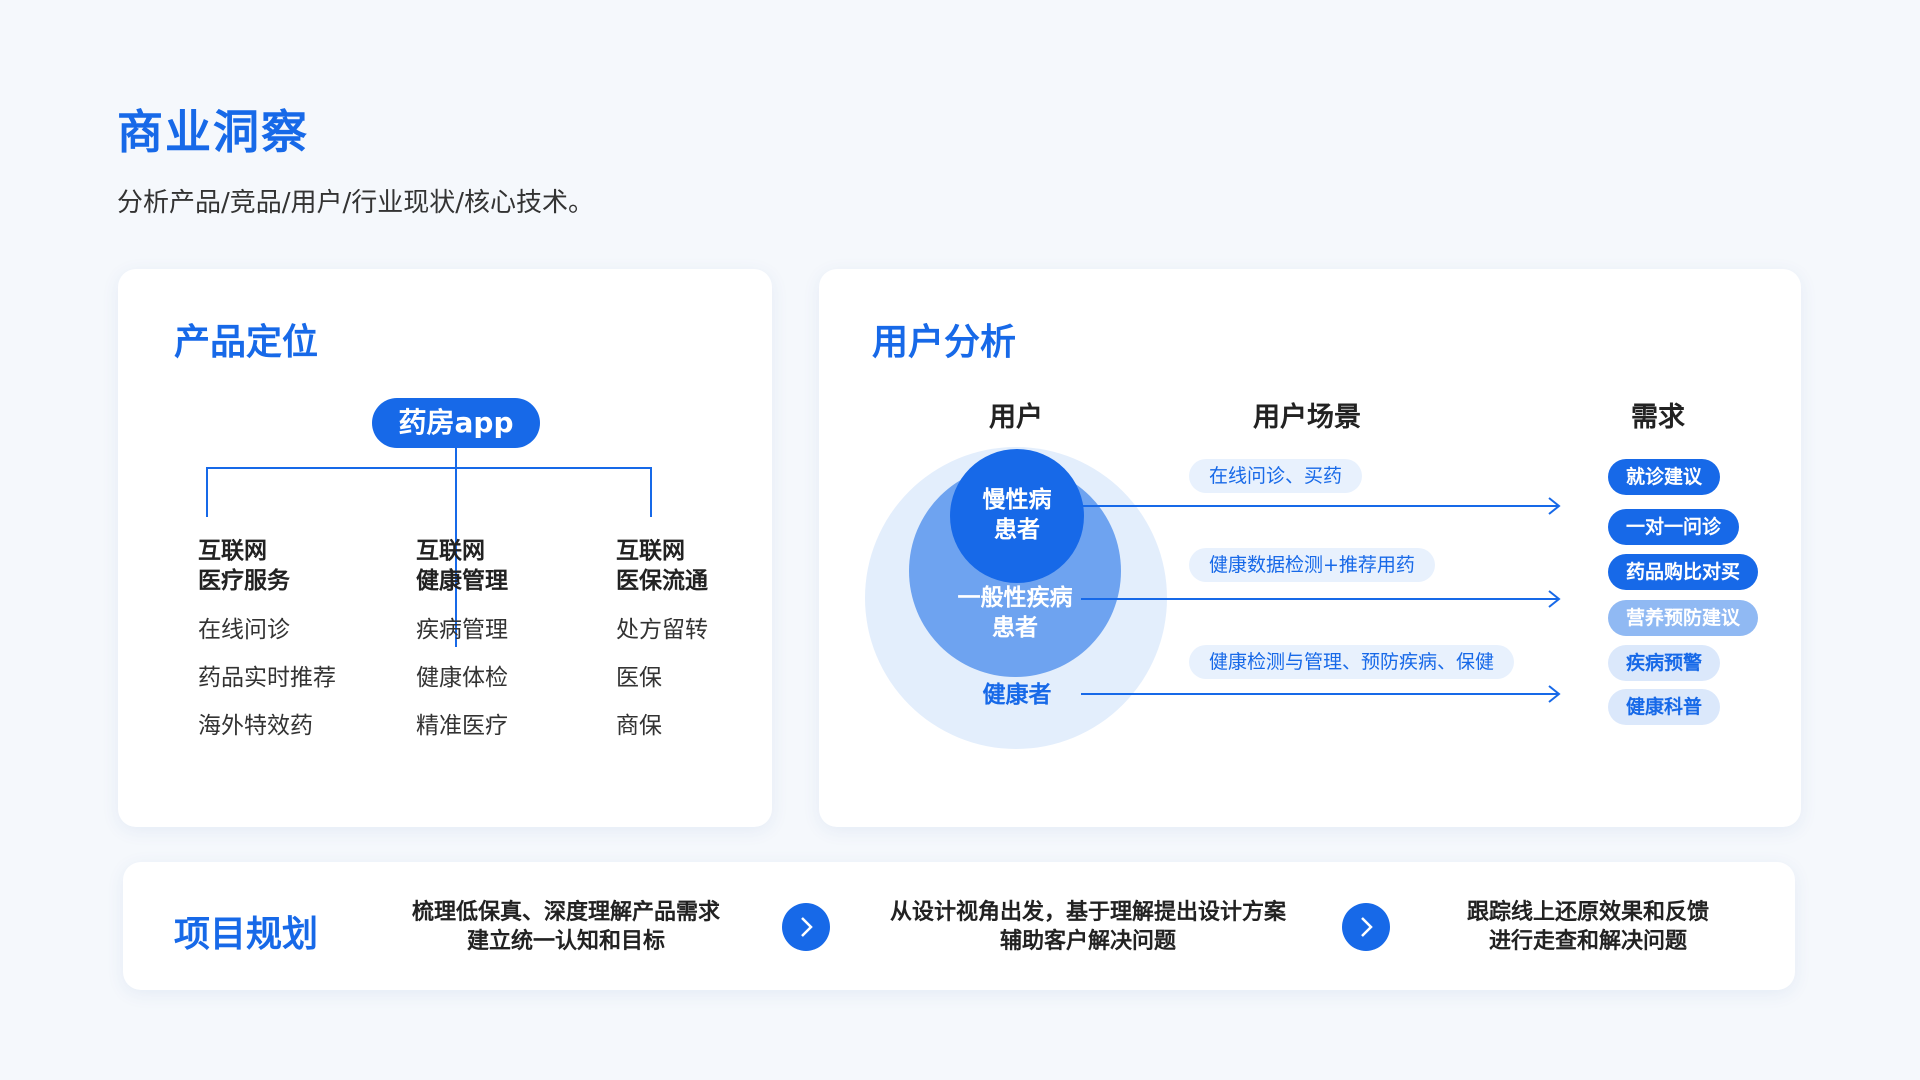 The image size is (1920, 1080). Describe the element at coordinates (1587, 912) in the screenshot. I see `plan-step-line: 跟踪线上还原效果和反馈` at that location.